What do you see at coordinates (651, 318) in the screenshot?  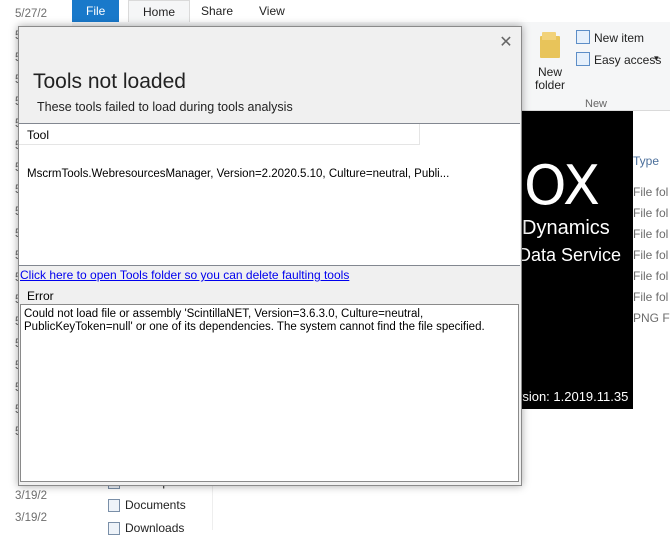 I see `type-cell: PNG Fil` at bounding box center [651, 318].